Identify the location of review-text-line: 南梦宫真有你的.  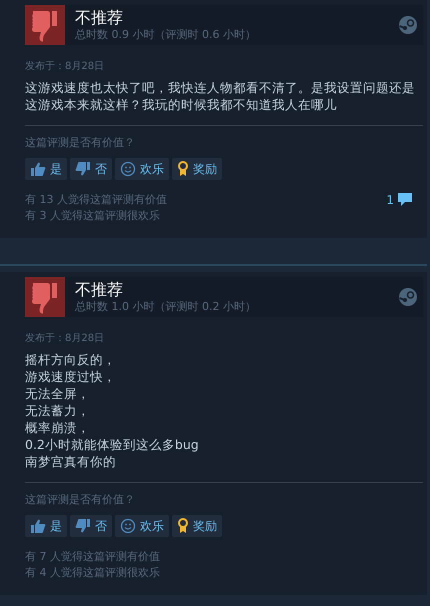
(71, 461).